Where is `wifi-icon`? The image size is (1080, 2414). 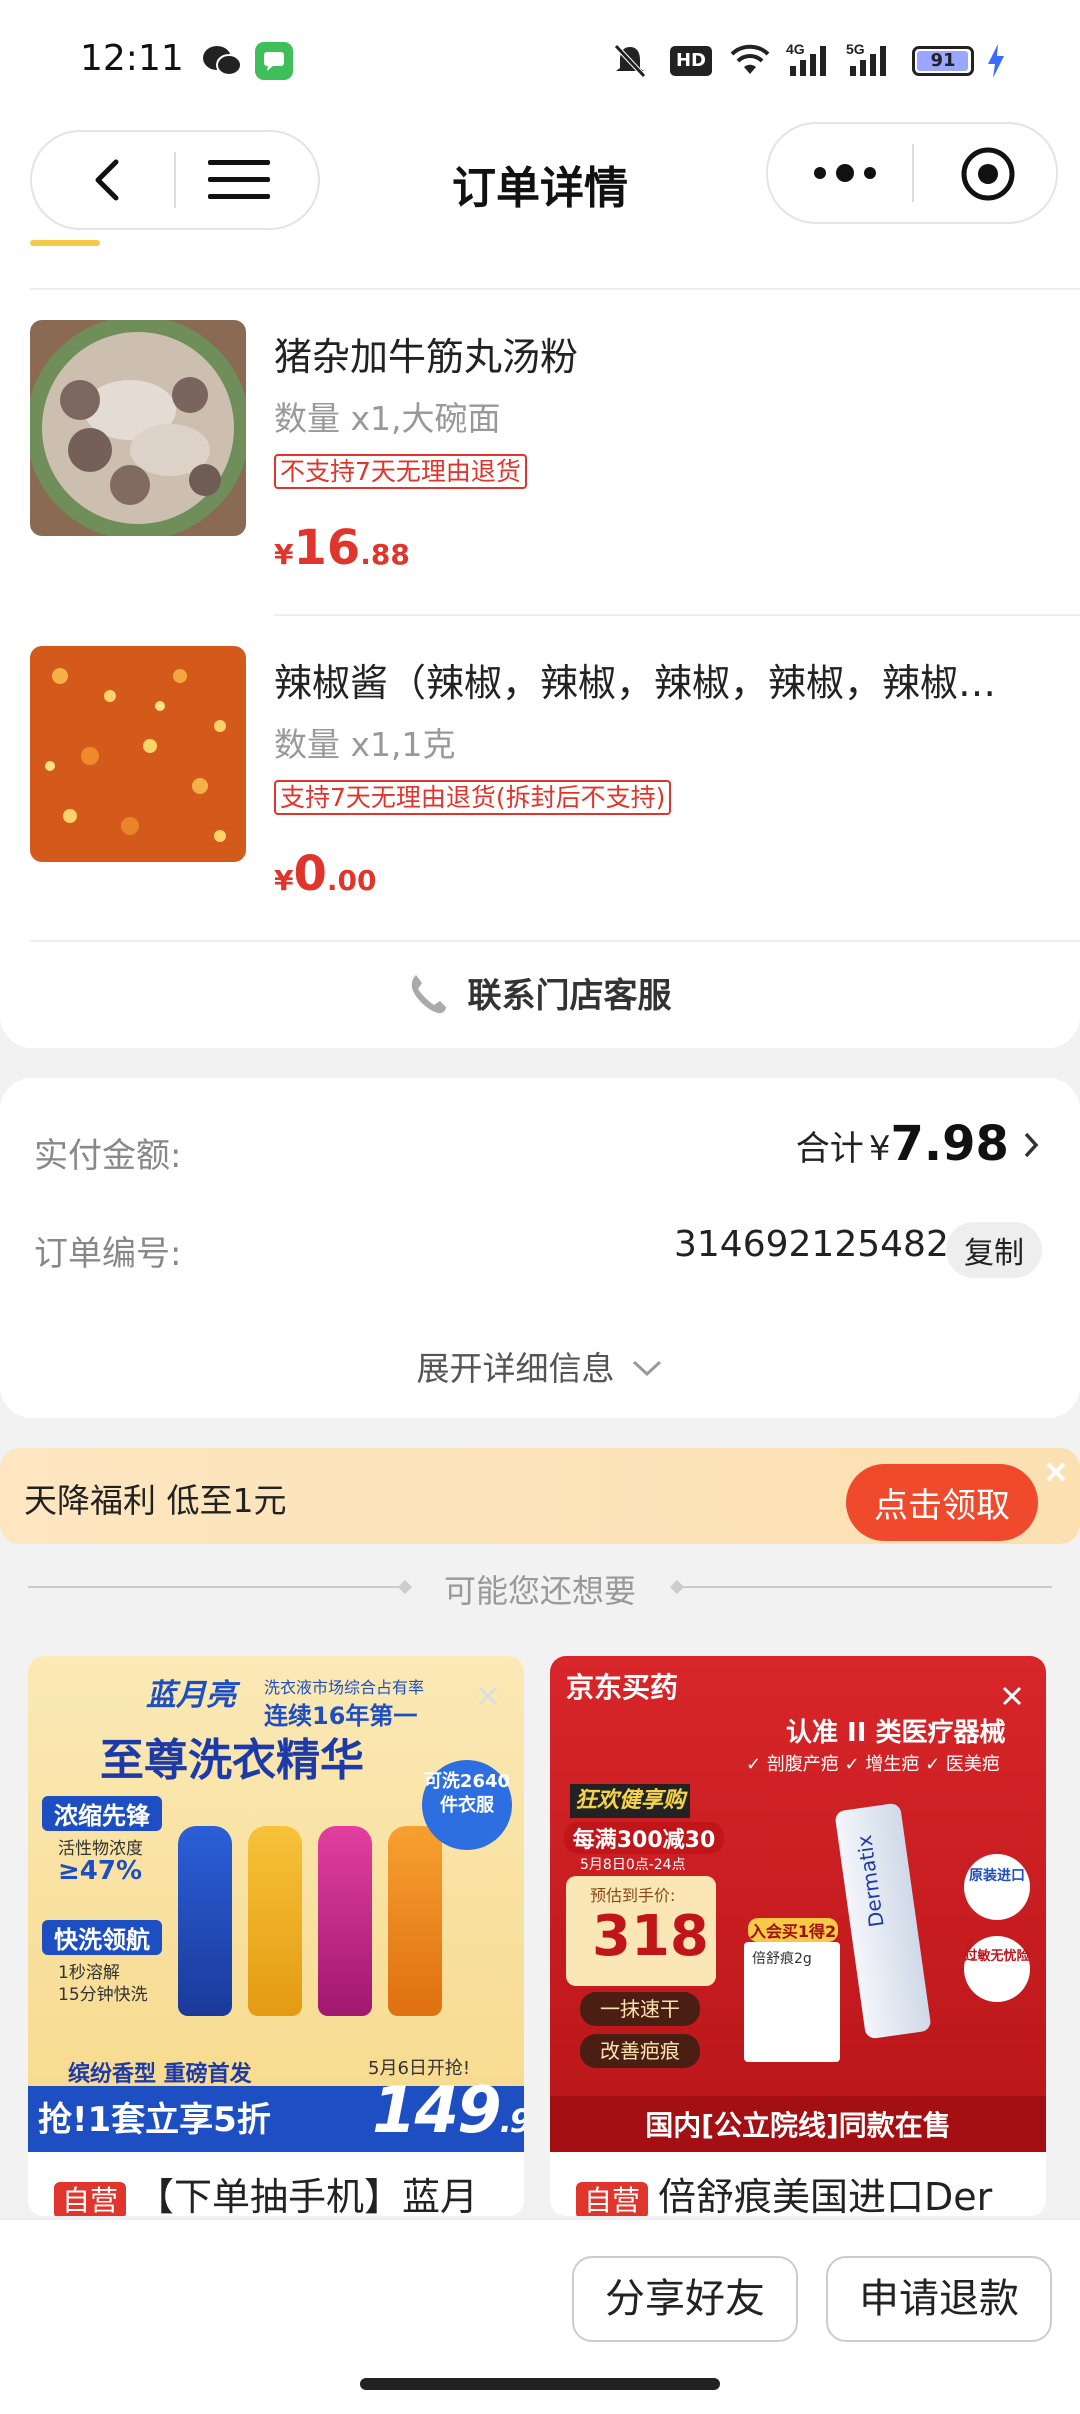
wifi-icon is located at coordinates (750, 59).